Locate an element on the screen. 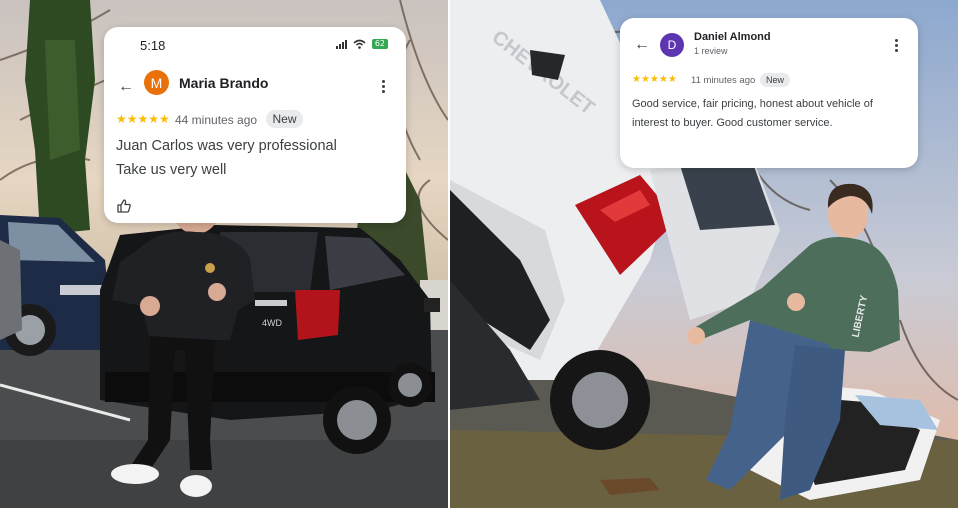 Image resolution: width=958 pixels, height=508 pixels. avatar: D is located at coordinates (672, 45).